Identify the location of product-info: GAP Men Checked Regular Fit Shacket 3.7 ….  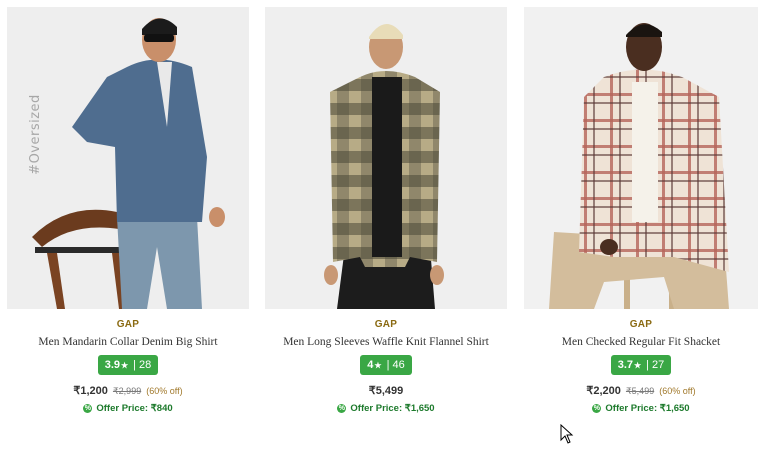
(641, 366).